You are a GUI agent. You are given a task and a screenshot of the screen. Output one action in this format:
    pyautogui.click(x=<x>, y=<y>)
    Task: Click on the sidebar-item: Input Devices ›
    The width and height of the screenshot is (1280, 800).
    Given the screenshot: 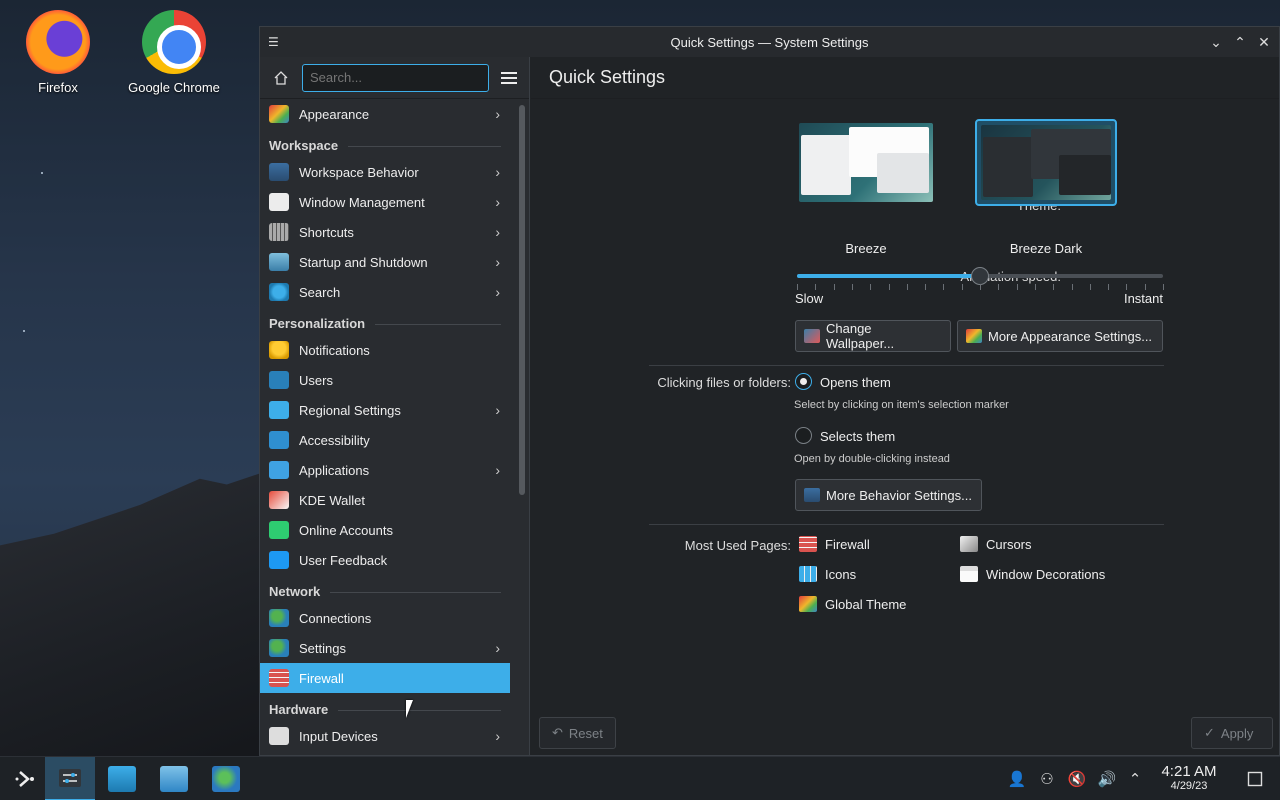 What is the action you would take?
    pyautogui.click(x=385, y=736)
    